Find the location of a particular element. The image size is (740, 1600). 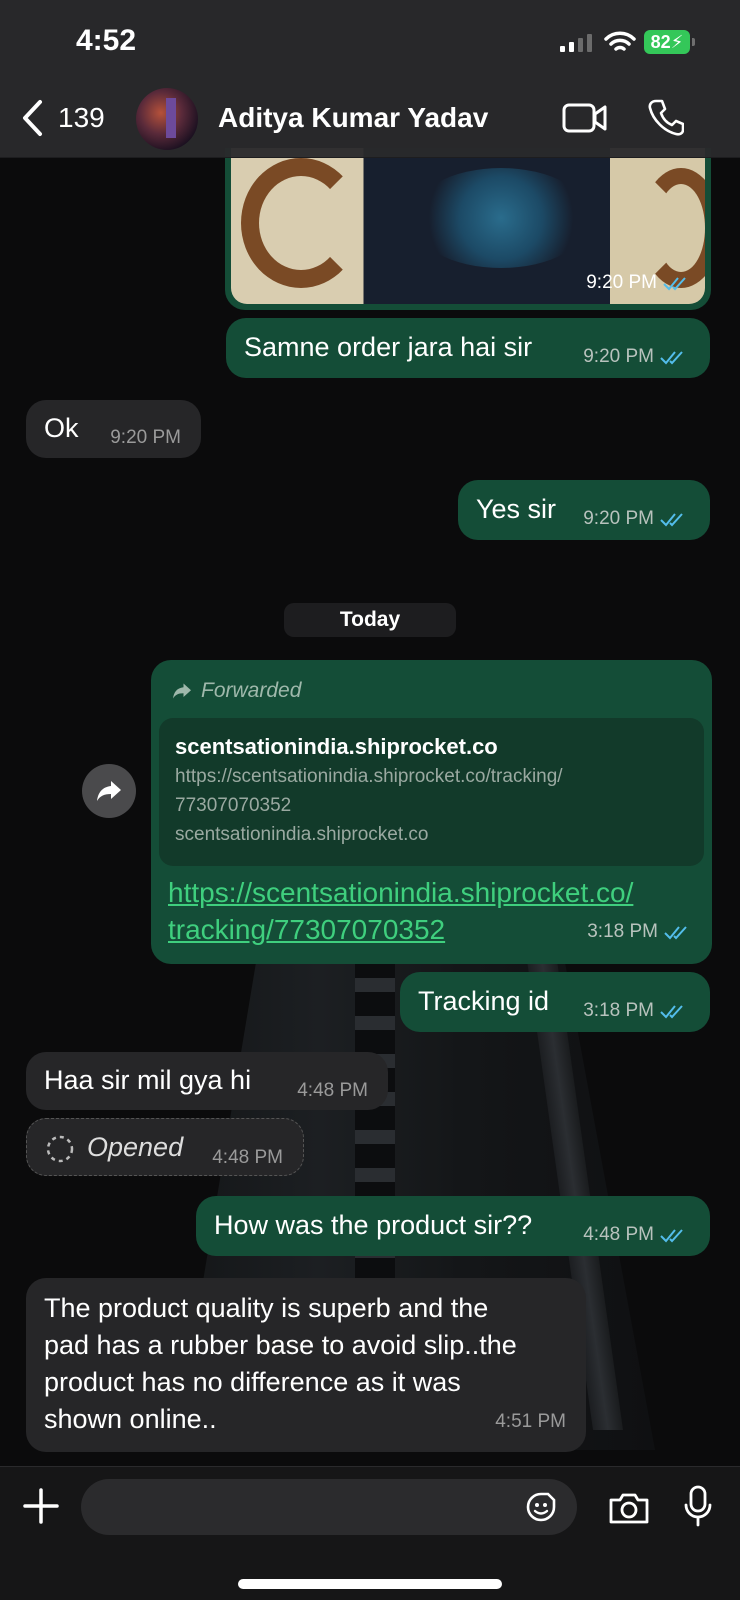

forwarded-label: Forwarded is located at coordinates (236, 690).